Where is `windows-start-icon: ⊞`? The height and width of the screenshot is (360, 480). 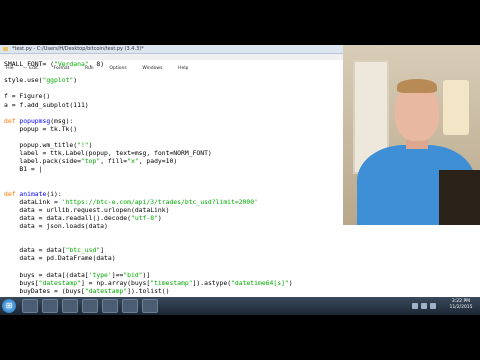
windows-start-icon: ⊞ is located at coordinates (9, 306).